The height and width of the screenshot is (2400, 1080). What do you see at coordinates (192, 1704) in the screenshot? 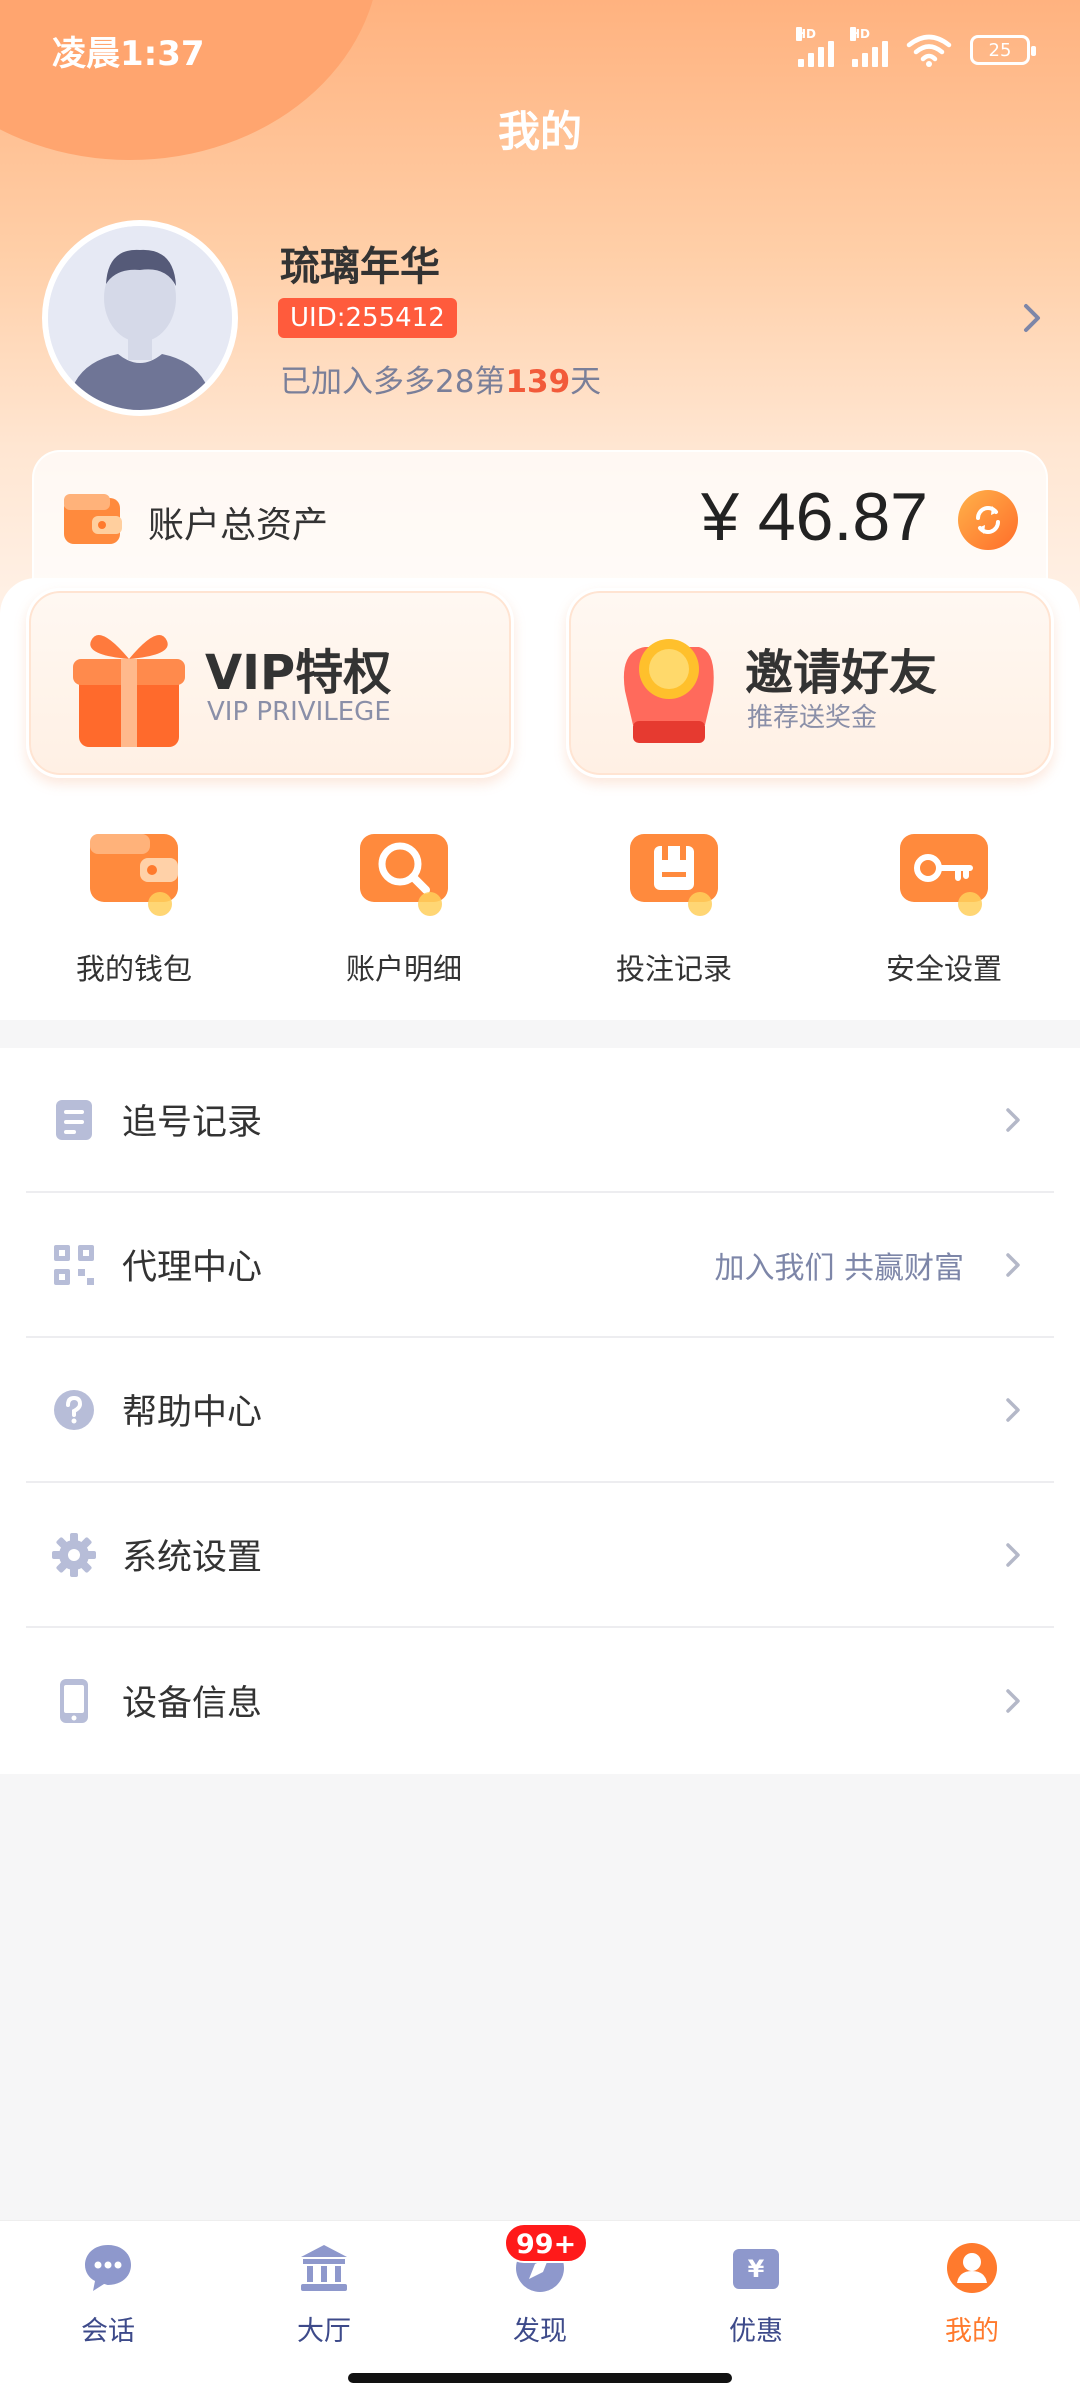
I see `menu-item-label: 设备信息` at bounding box center [192, 1704].